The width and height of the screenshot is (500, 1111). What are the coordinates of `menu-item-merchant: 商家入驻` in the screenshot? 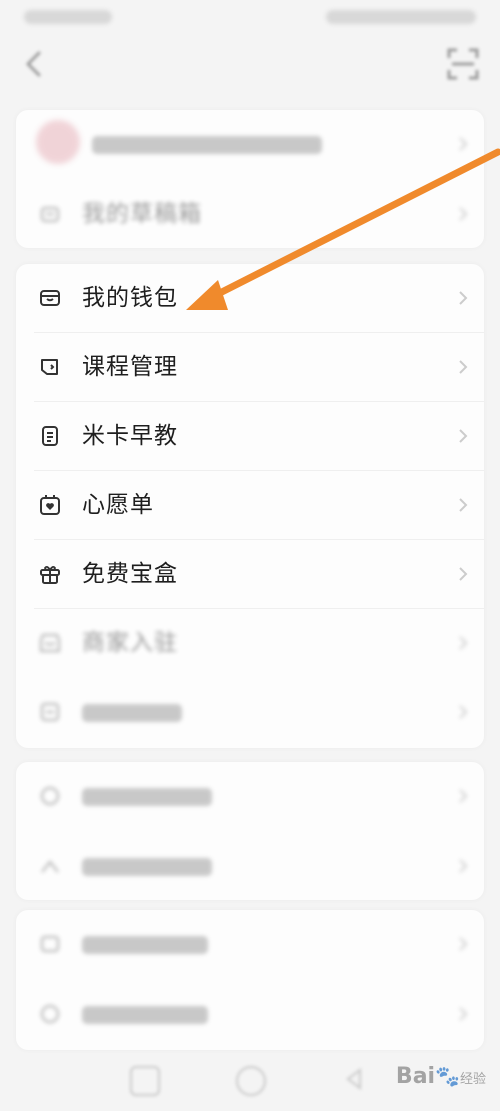 It's located at (250, 643).